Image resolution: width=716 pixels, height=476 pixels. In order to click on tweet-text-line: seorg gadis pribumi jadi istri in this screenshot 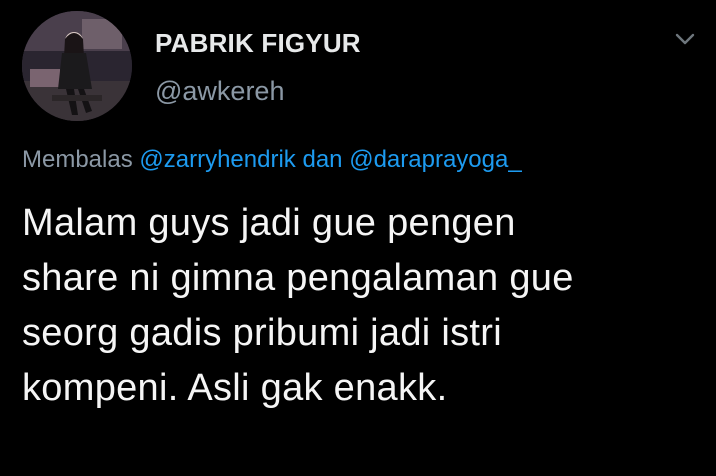, I will do `click(262, 333)`.